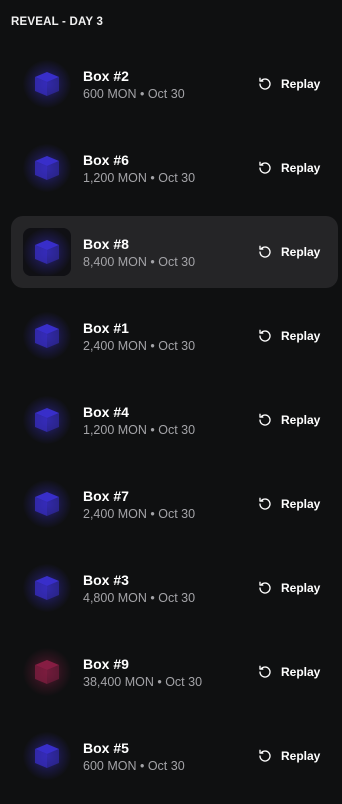 This screenshot has height=804, width=342. Describe the element at coordinates (106, 160) in the screenshot. I see `box-name: Box #6` at that location.